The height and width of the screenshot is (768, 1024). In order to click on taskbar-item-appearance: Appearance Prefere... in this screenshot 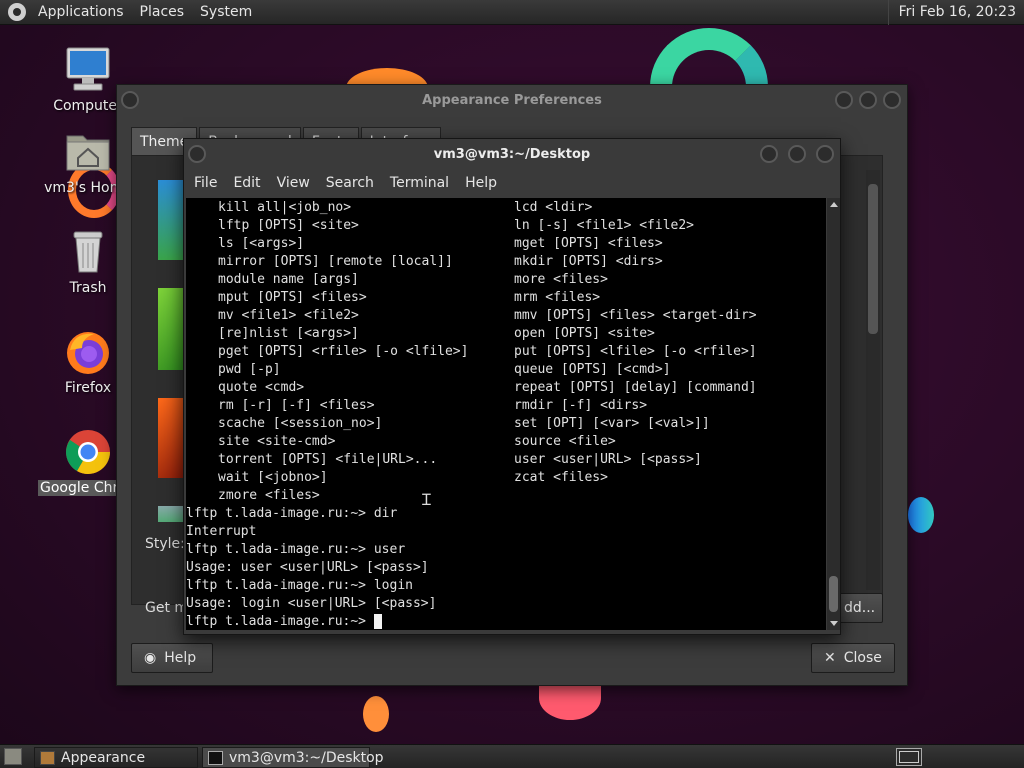, I will do `click(116, 757)`.